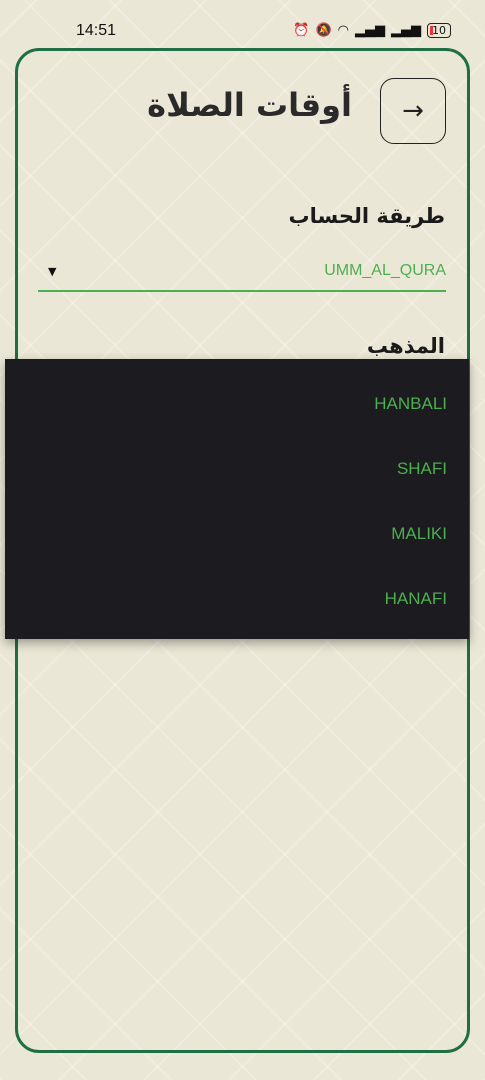 The height and width of the screenshot is (1080, 485). What do you see at coordinates (242, 274) in the screenshot?
I see `calculation-method-dropdown: UMM_AL_QURA ▼` at bounding box center [242, 274].